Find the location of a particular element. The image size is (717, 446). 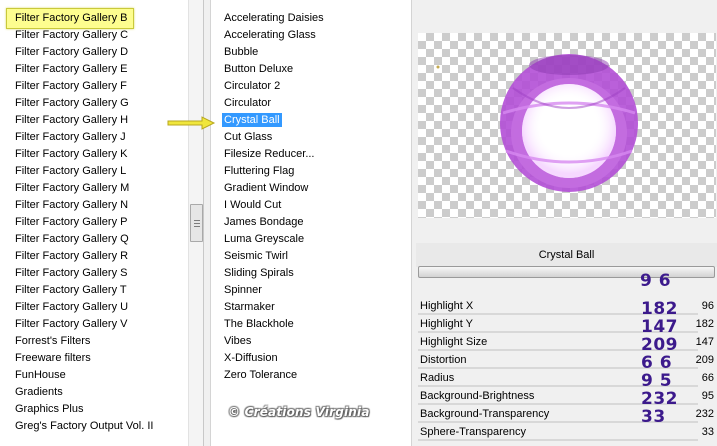

category-item: Graphics Plus is located at coordinates (94, 409).